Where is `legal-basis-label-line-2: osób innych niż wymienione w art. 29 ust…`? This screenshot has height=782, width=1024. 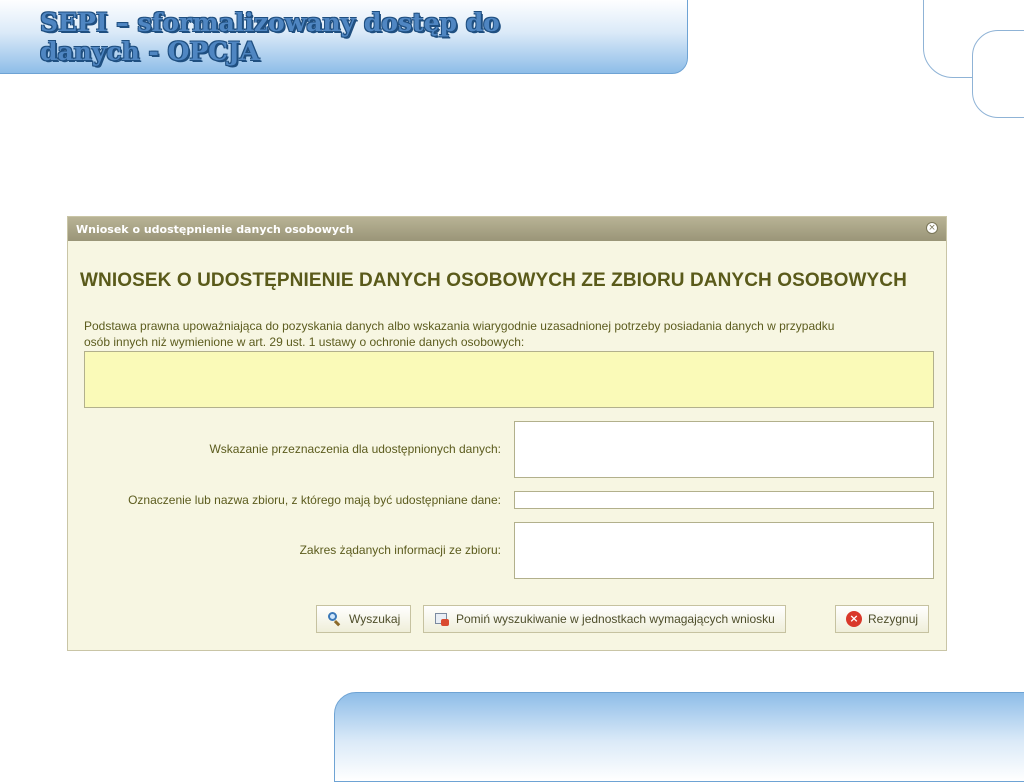 legal-basis-label-line-2: osób innych niż wymienione w art. 29 ust… is located at coordinates (304, 342).